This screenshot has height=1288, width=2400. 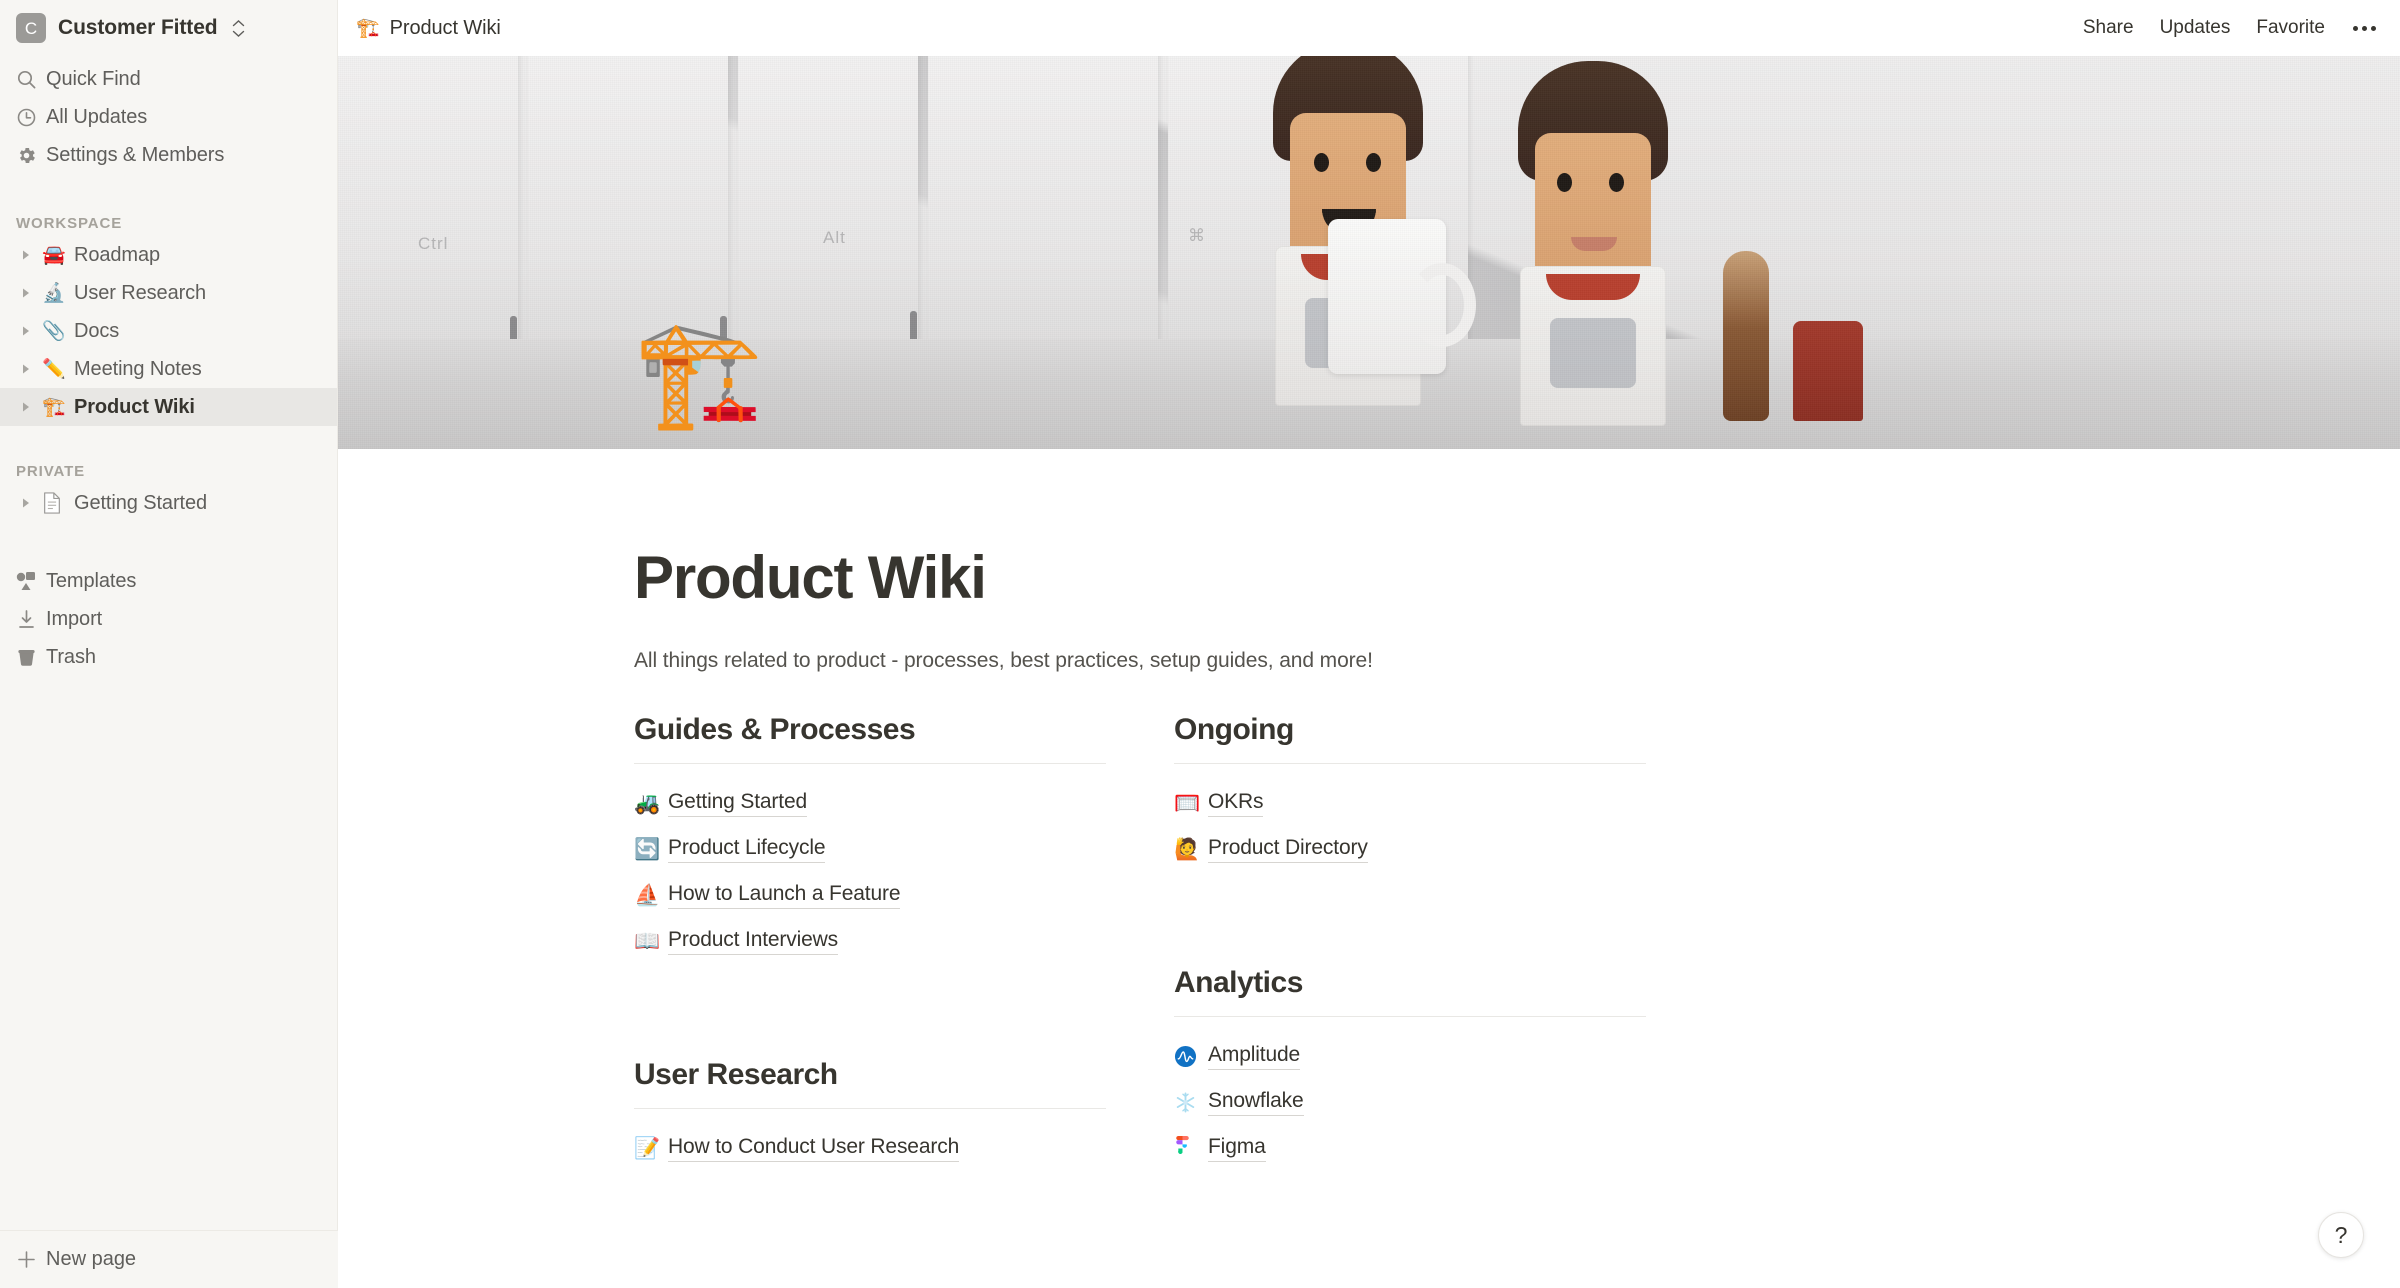 I want to click on section-analytics: Analytics Amplitude Snowflake Figma, so click(x=1639, y=1068).